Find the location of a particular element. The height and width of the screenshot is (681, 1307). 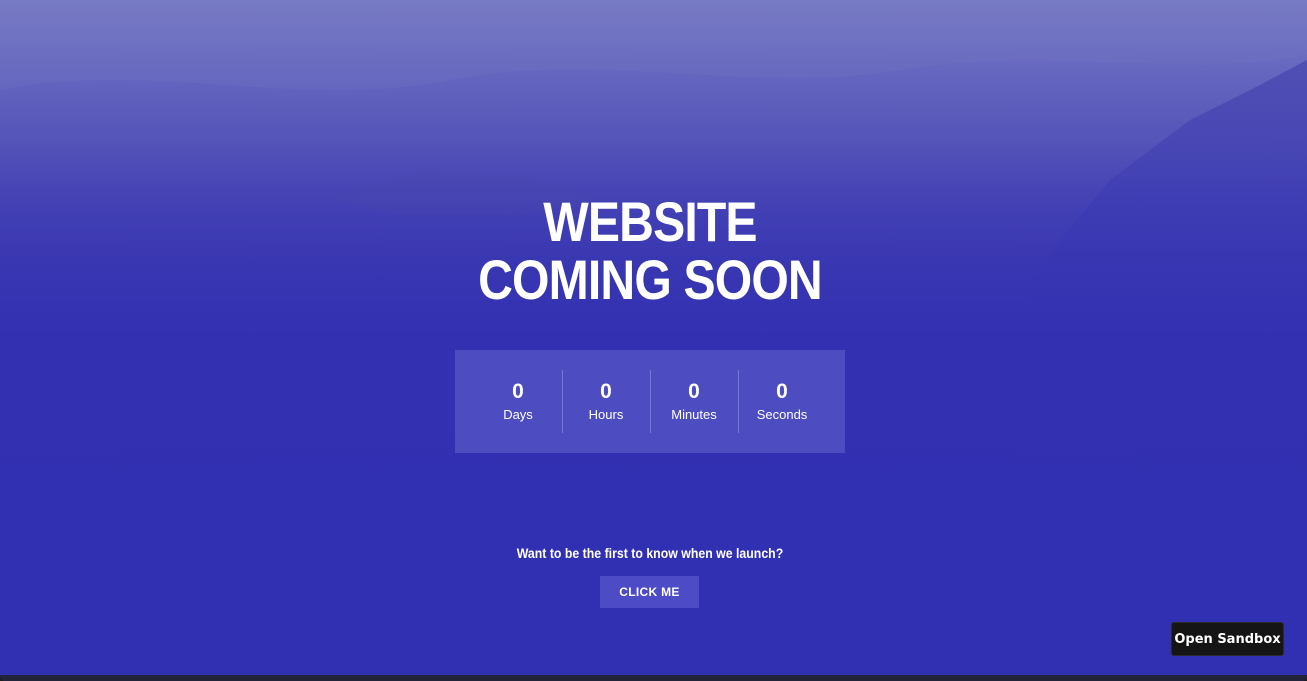

countdown-seconds-label: Seconds is located at coordinates (782, 414).